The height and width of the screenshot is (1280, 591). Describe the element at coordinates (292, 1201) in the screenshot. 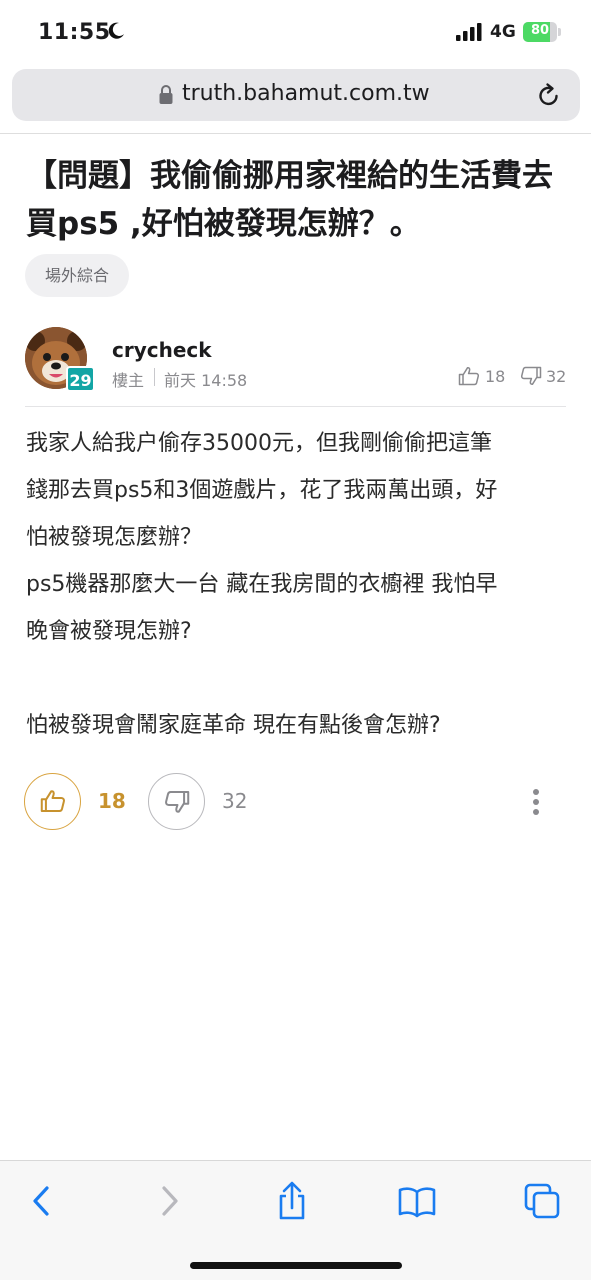

I see `share-icon` at that location.